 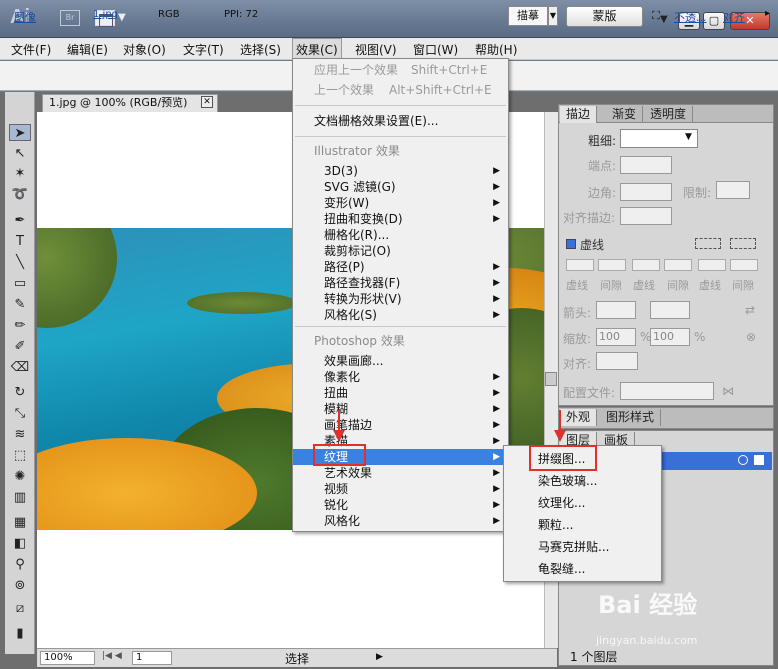 I want to click on menu-item-apply-last-effect: 应用上一个效果 Shift+Ctrl+E, so click(x=400, y=70).